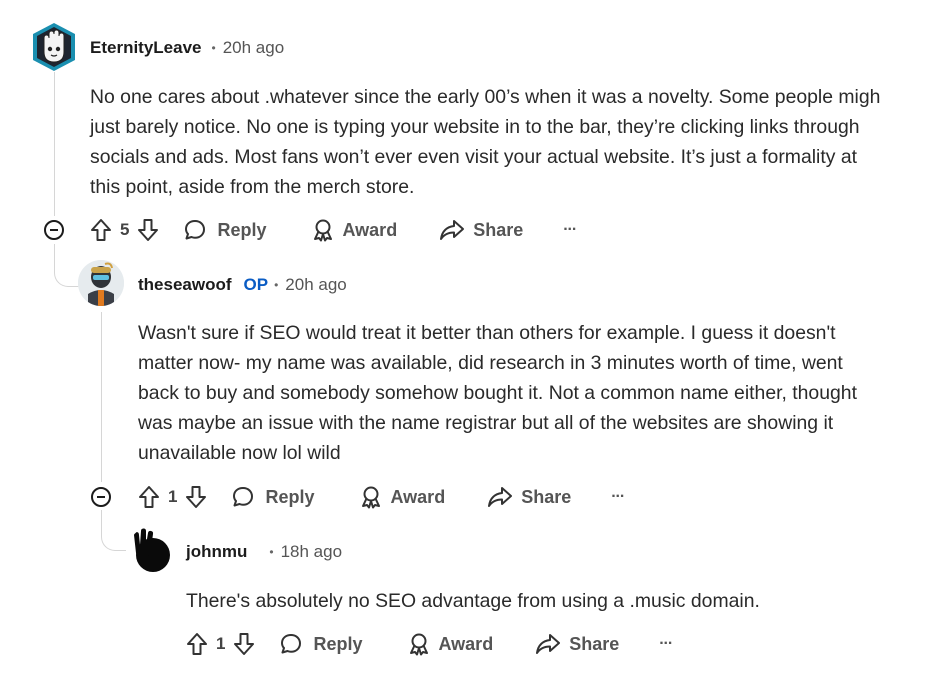 The width and height of the screenshot is (936, 682). Describe the element at coordinates (216, 552) in the screenshot. I see `username: johnmu` at that location.